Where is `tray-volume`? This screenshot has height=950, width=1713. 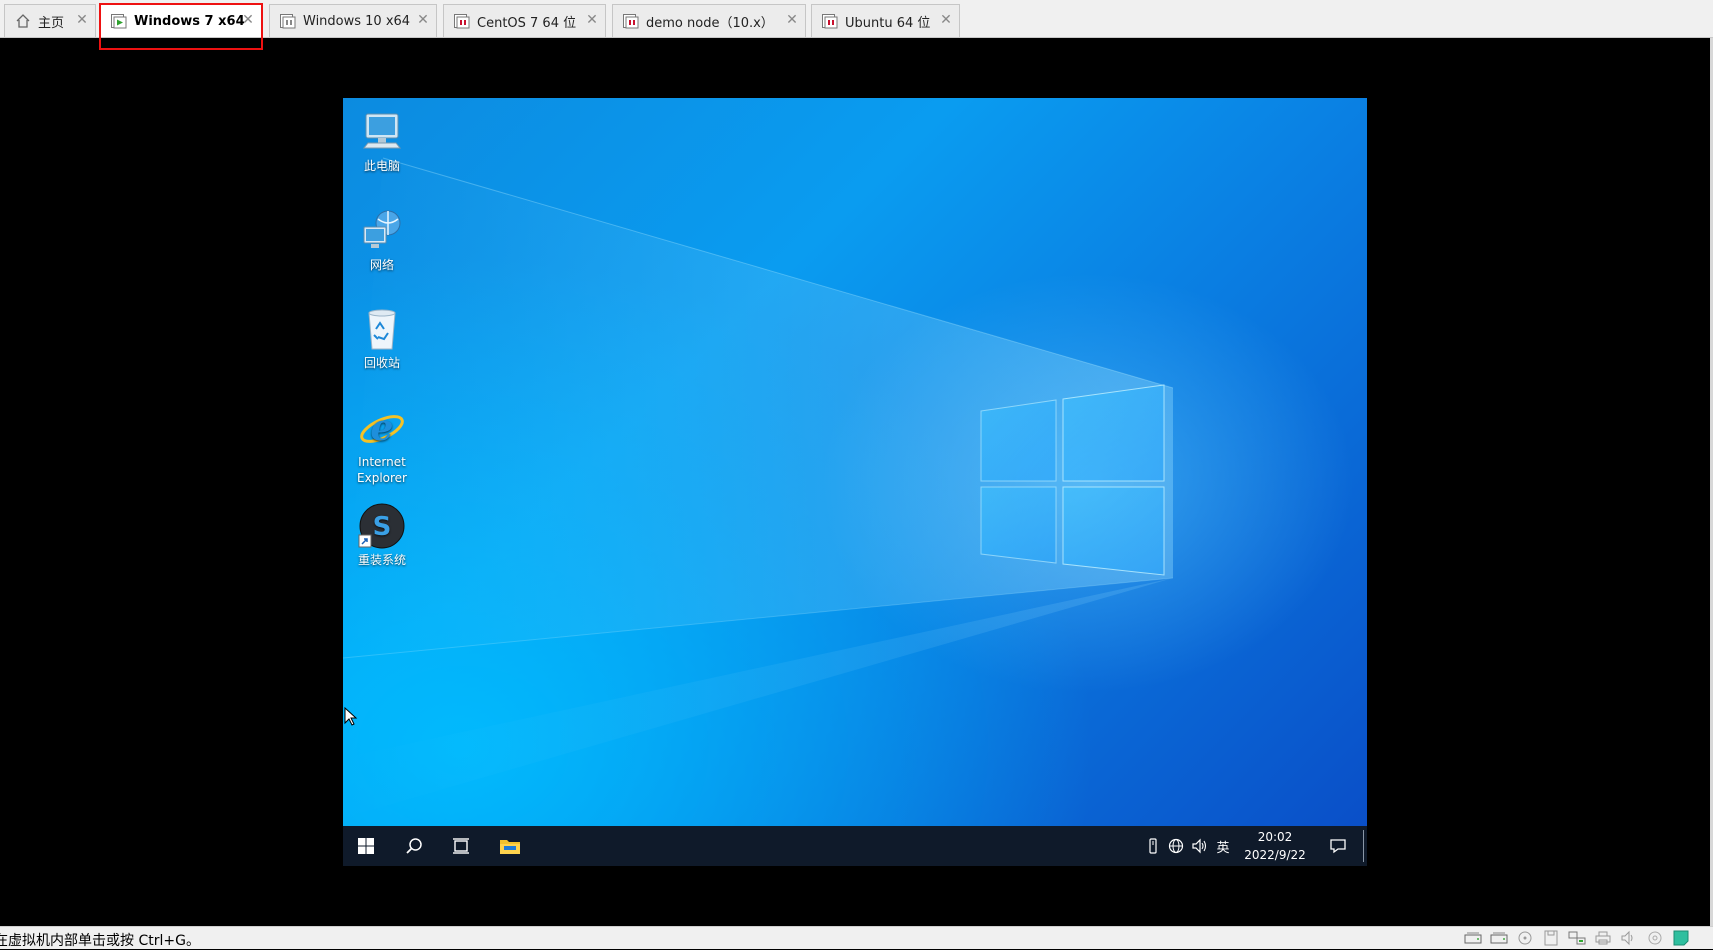
tray-volume is located at coordinates (1200, 846).